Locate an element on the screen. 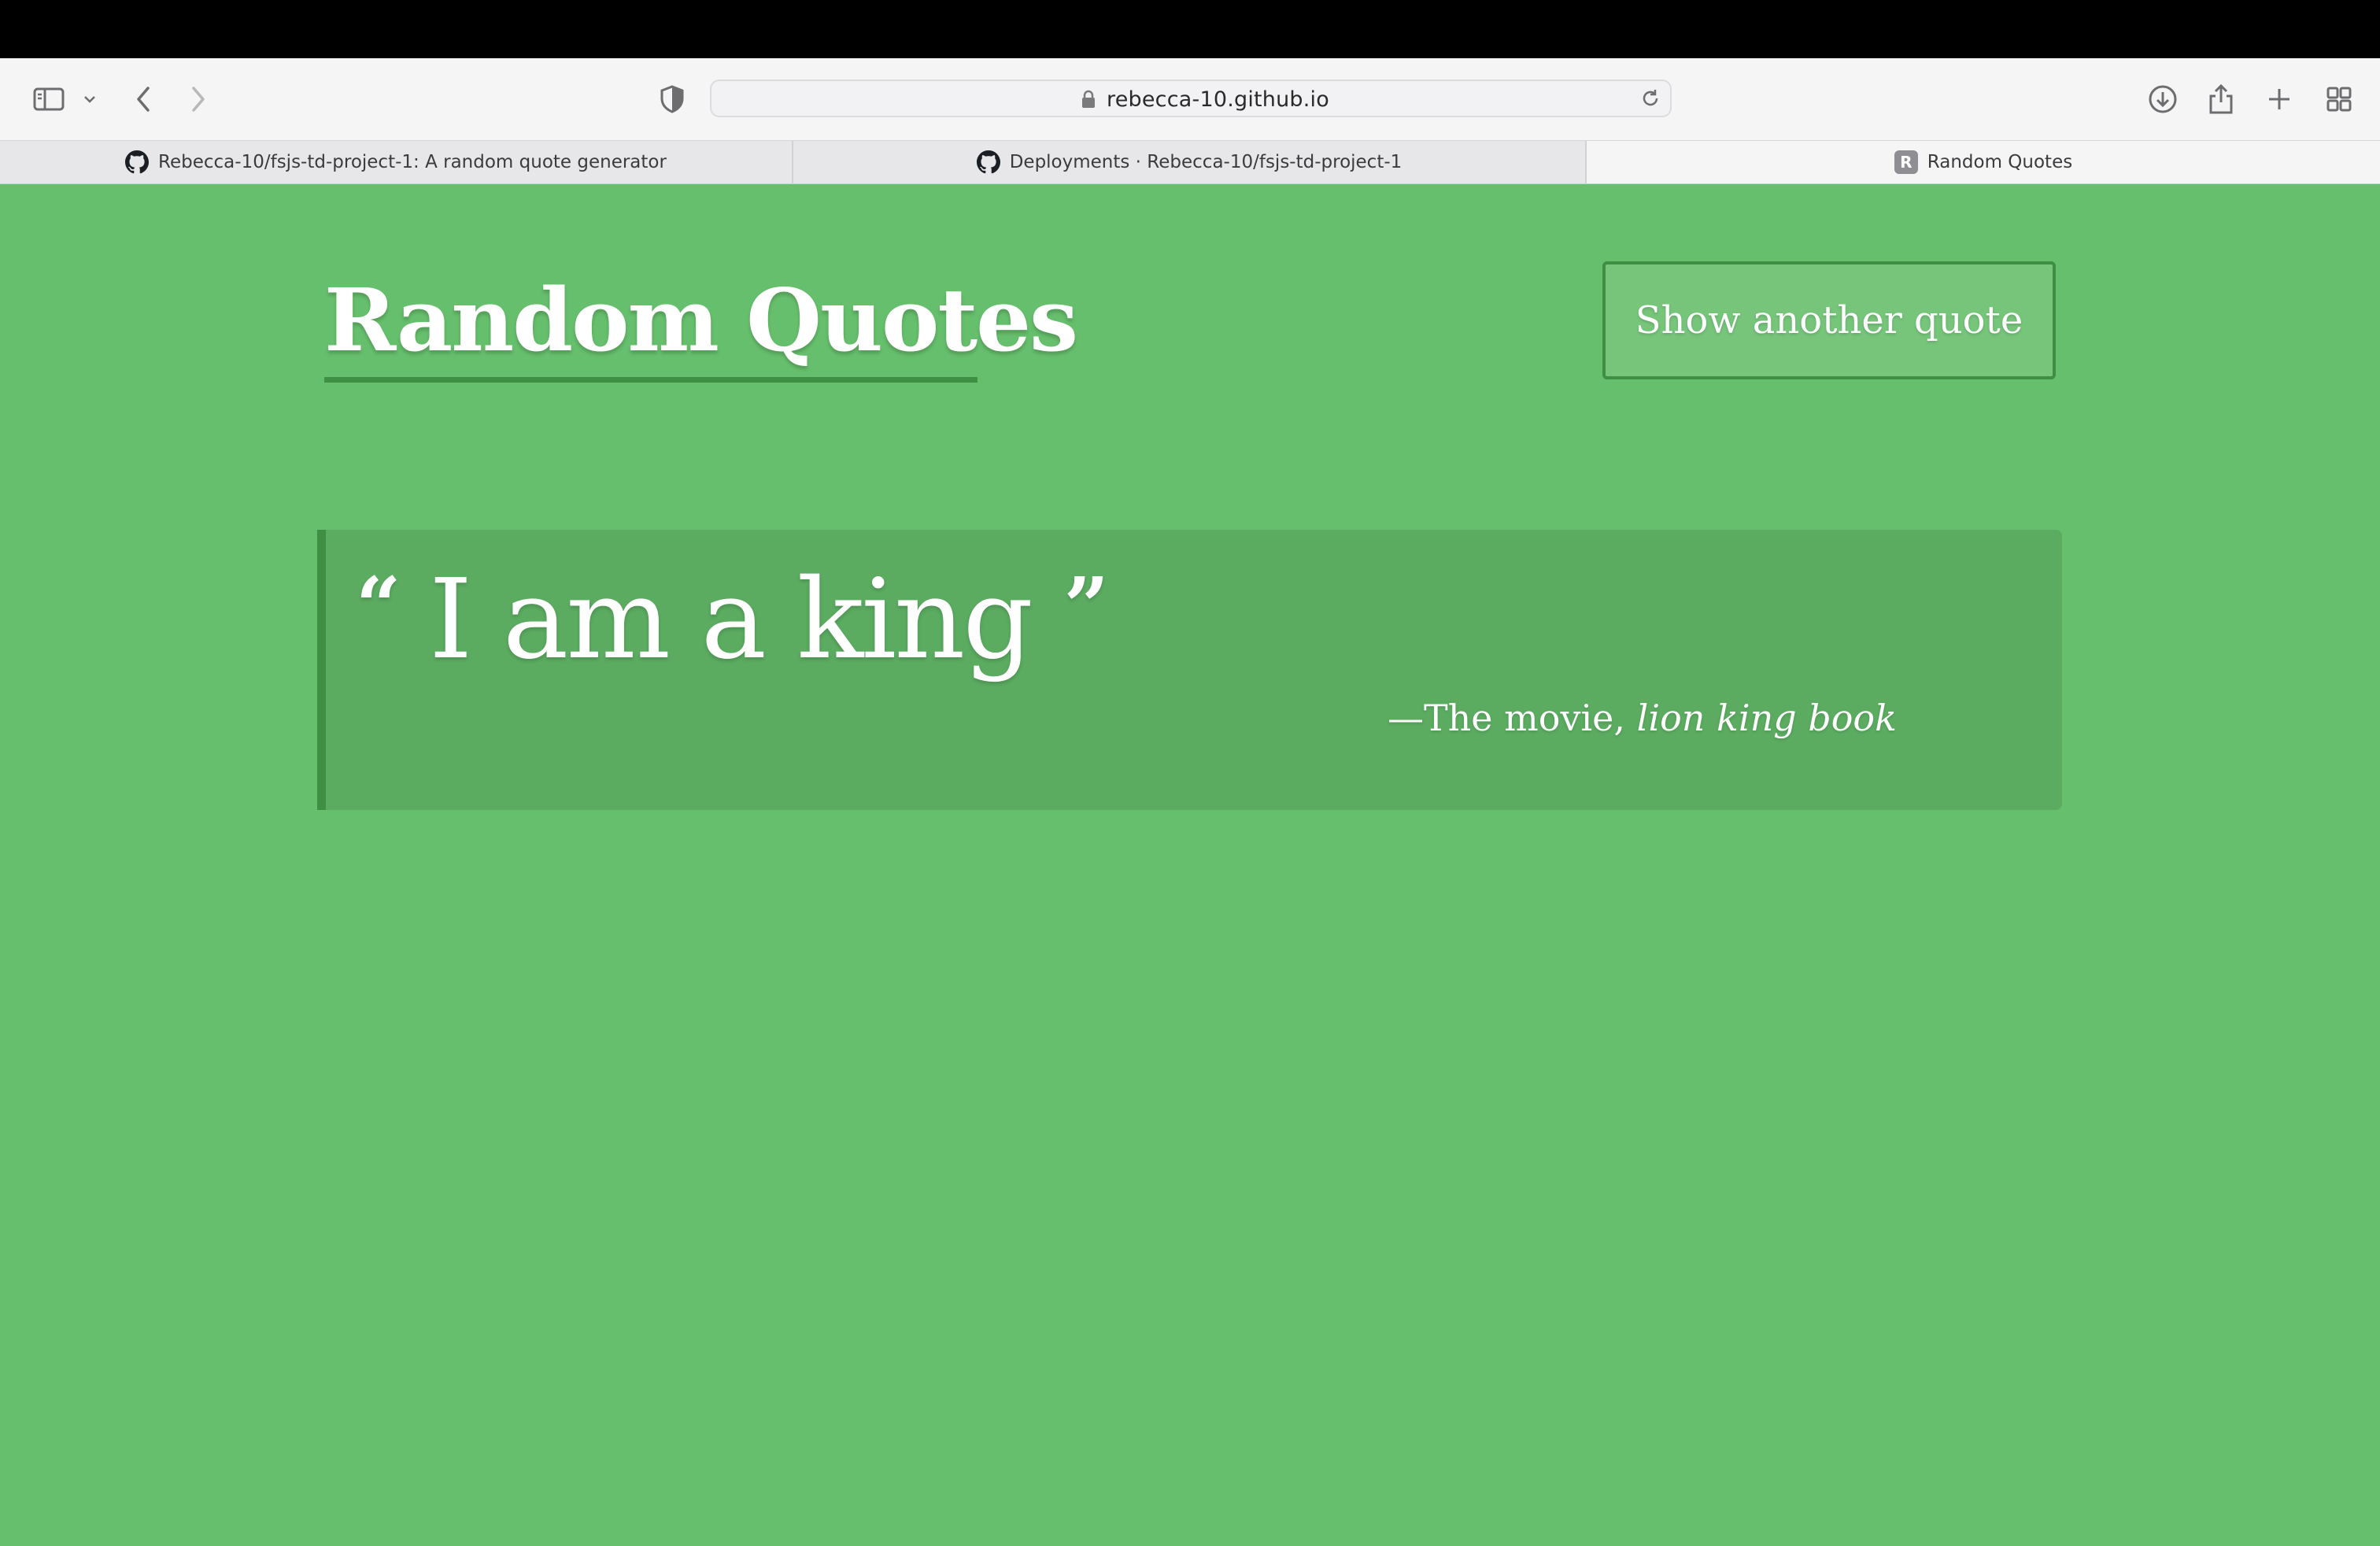 The height and width of the screenshot is (1546, 2380). sidebar-toggle-button is located at coordinates (48, 99).